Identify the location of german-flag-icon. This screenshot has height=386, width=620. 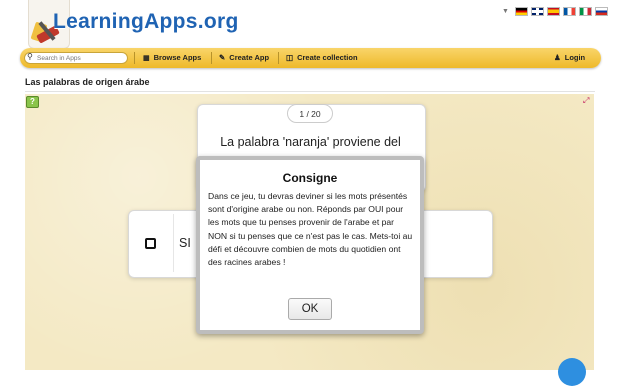
(521, 11).